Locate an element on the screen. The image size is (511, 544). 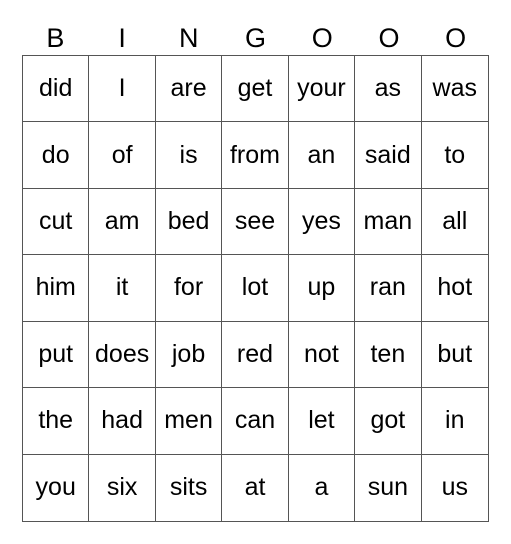
bingo-cell: can is located at coordinates (255, 421).